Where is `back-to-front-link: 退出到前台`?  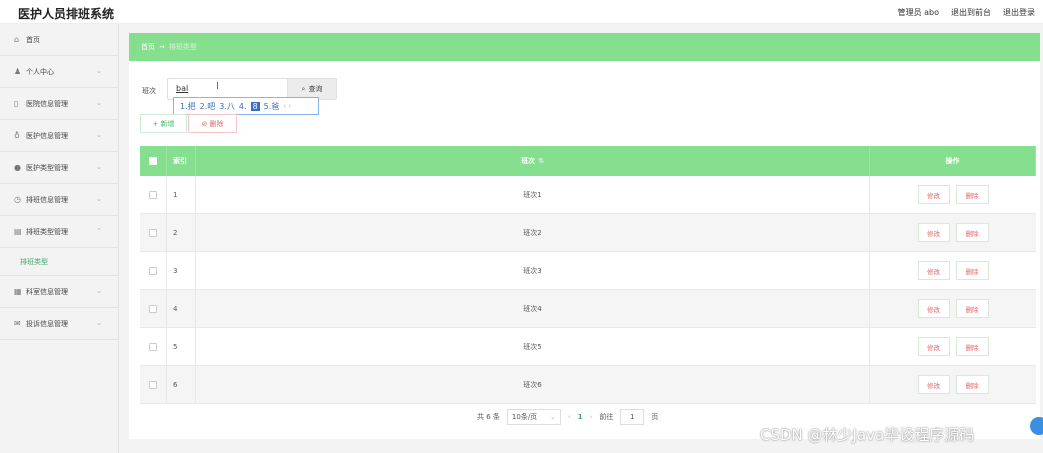
back-to-front-link: 退出到前台 is located at coordinates (971, 12).